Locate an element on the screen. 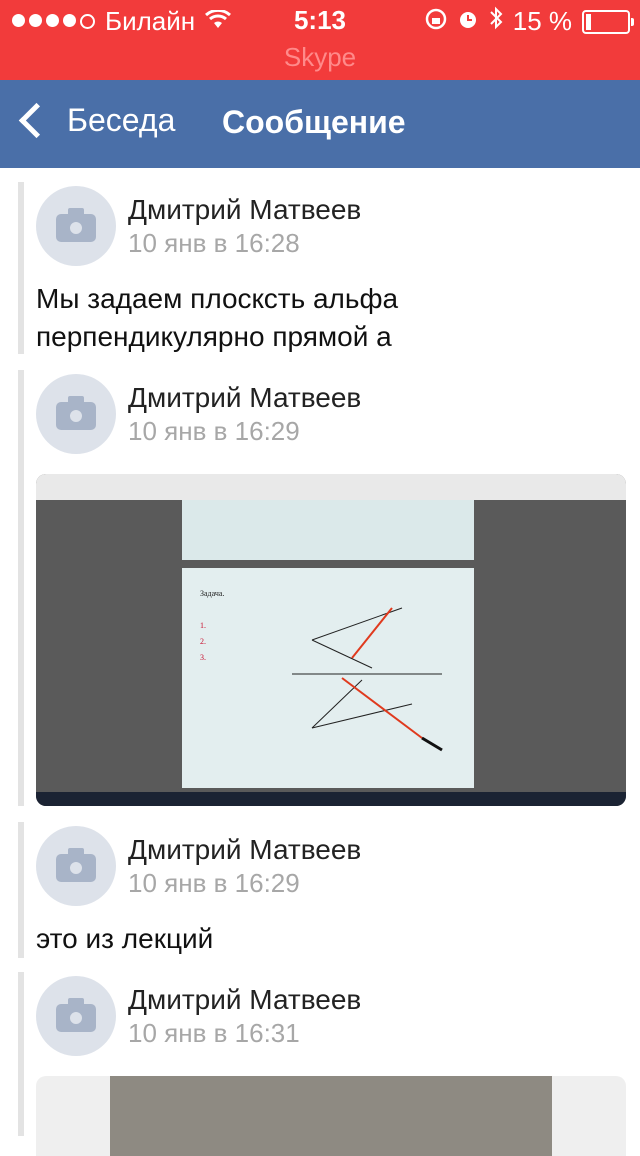 This screenshot has height=1156, width=640. back-button: Беседа is located at coordinates (94, 120).